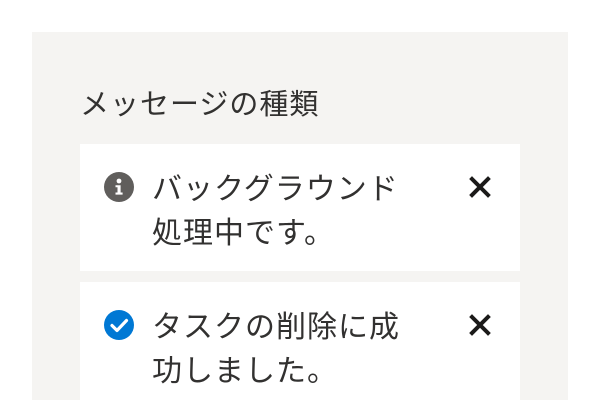 The width and height of the screenshot is (600, 400). What do you see at coordinates (275, 211) in the screenshot?
I see `message-text: バックグラウンド処理中です。` at bounding box center [275, 211].